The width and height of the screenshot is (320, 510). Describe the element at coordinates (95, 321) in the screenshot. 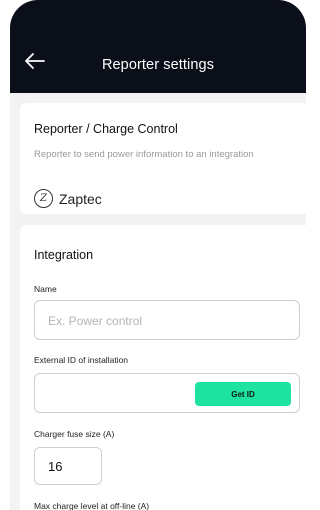

I see `name-placeholder: Ex. Power control` at that location.